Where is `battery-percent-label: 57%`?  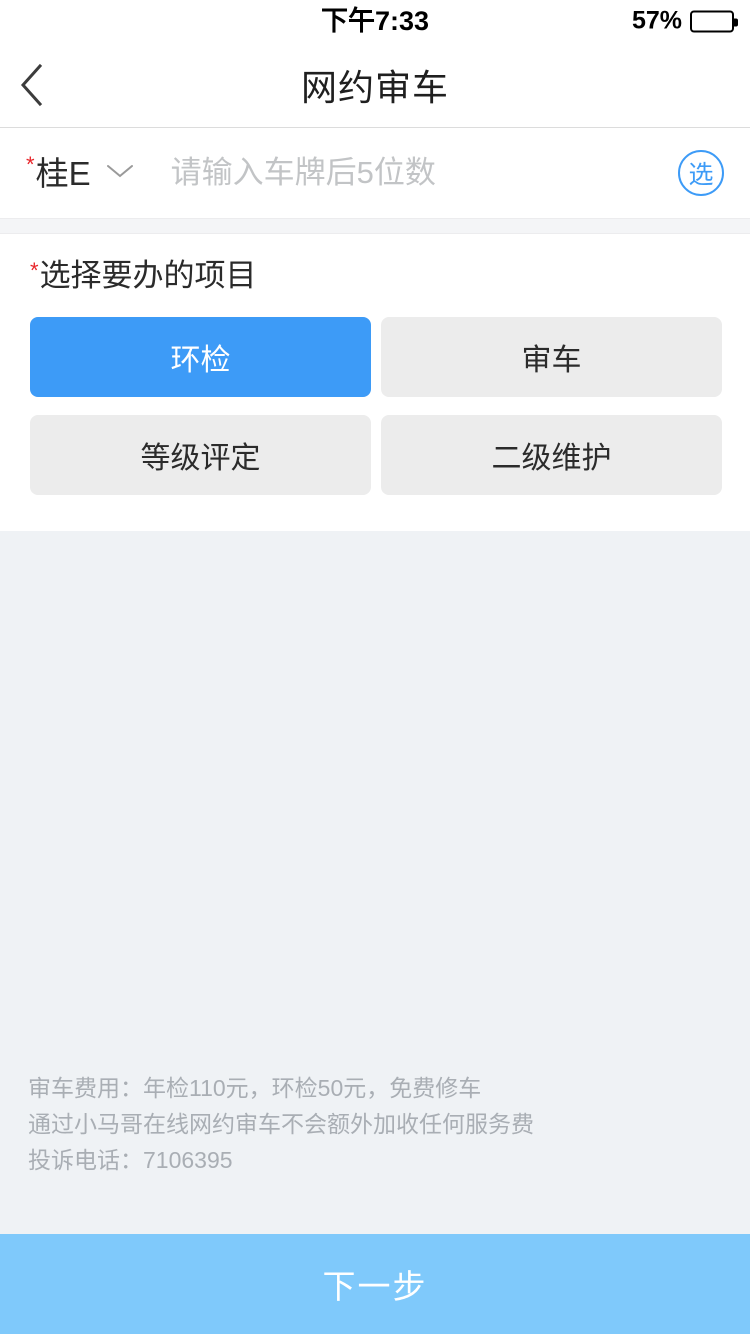
battery-percent-label: 57% is located at coordinates (656, 20).